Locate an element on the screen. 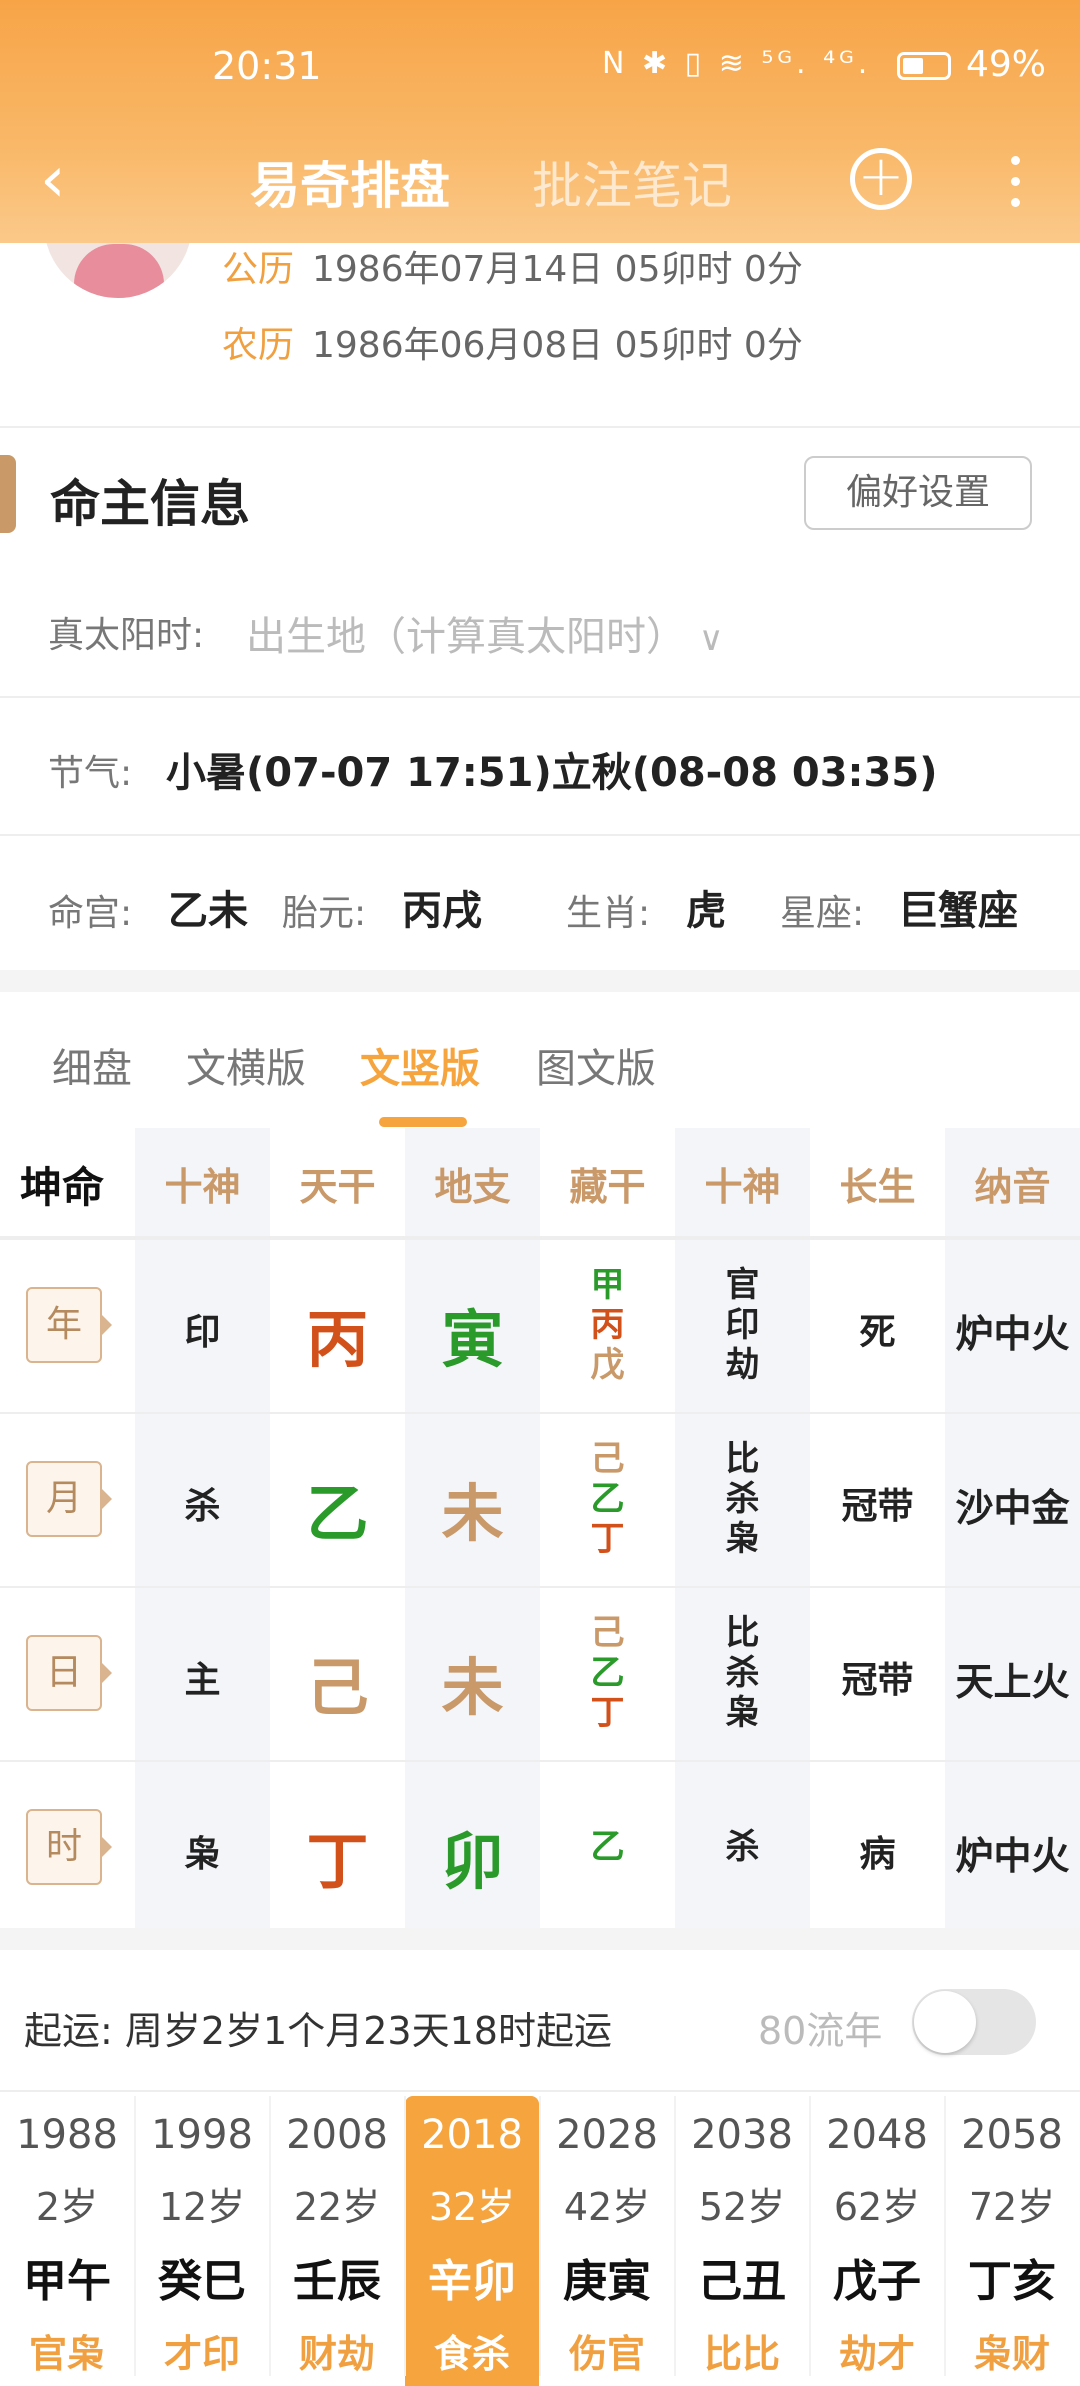 The image size is (1080, 2386). dayun-year: 2028 is located at coordinates (607, 2135).